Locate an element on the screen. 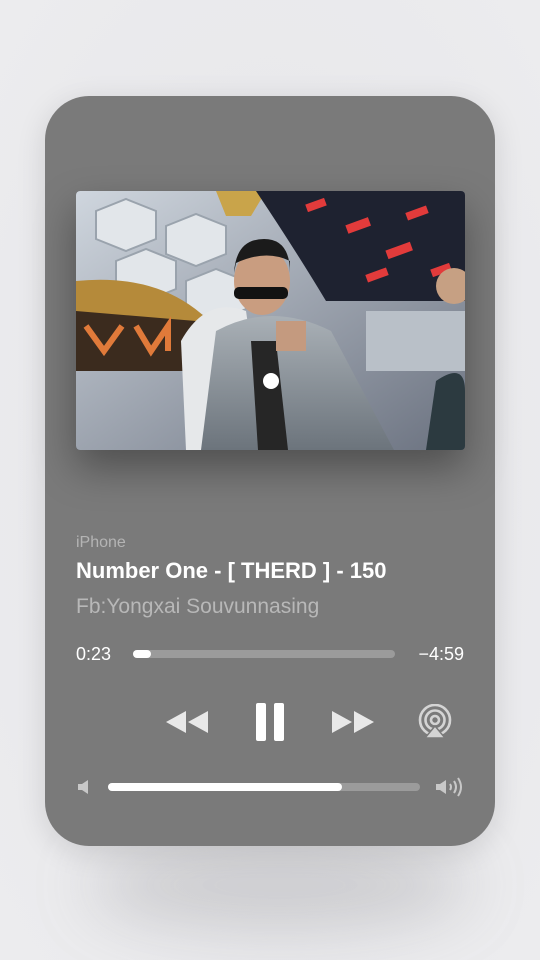 The height and width of the screenshot is (960, 540). volume-low-icon-wrap is located at coordinates (84, 787).